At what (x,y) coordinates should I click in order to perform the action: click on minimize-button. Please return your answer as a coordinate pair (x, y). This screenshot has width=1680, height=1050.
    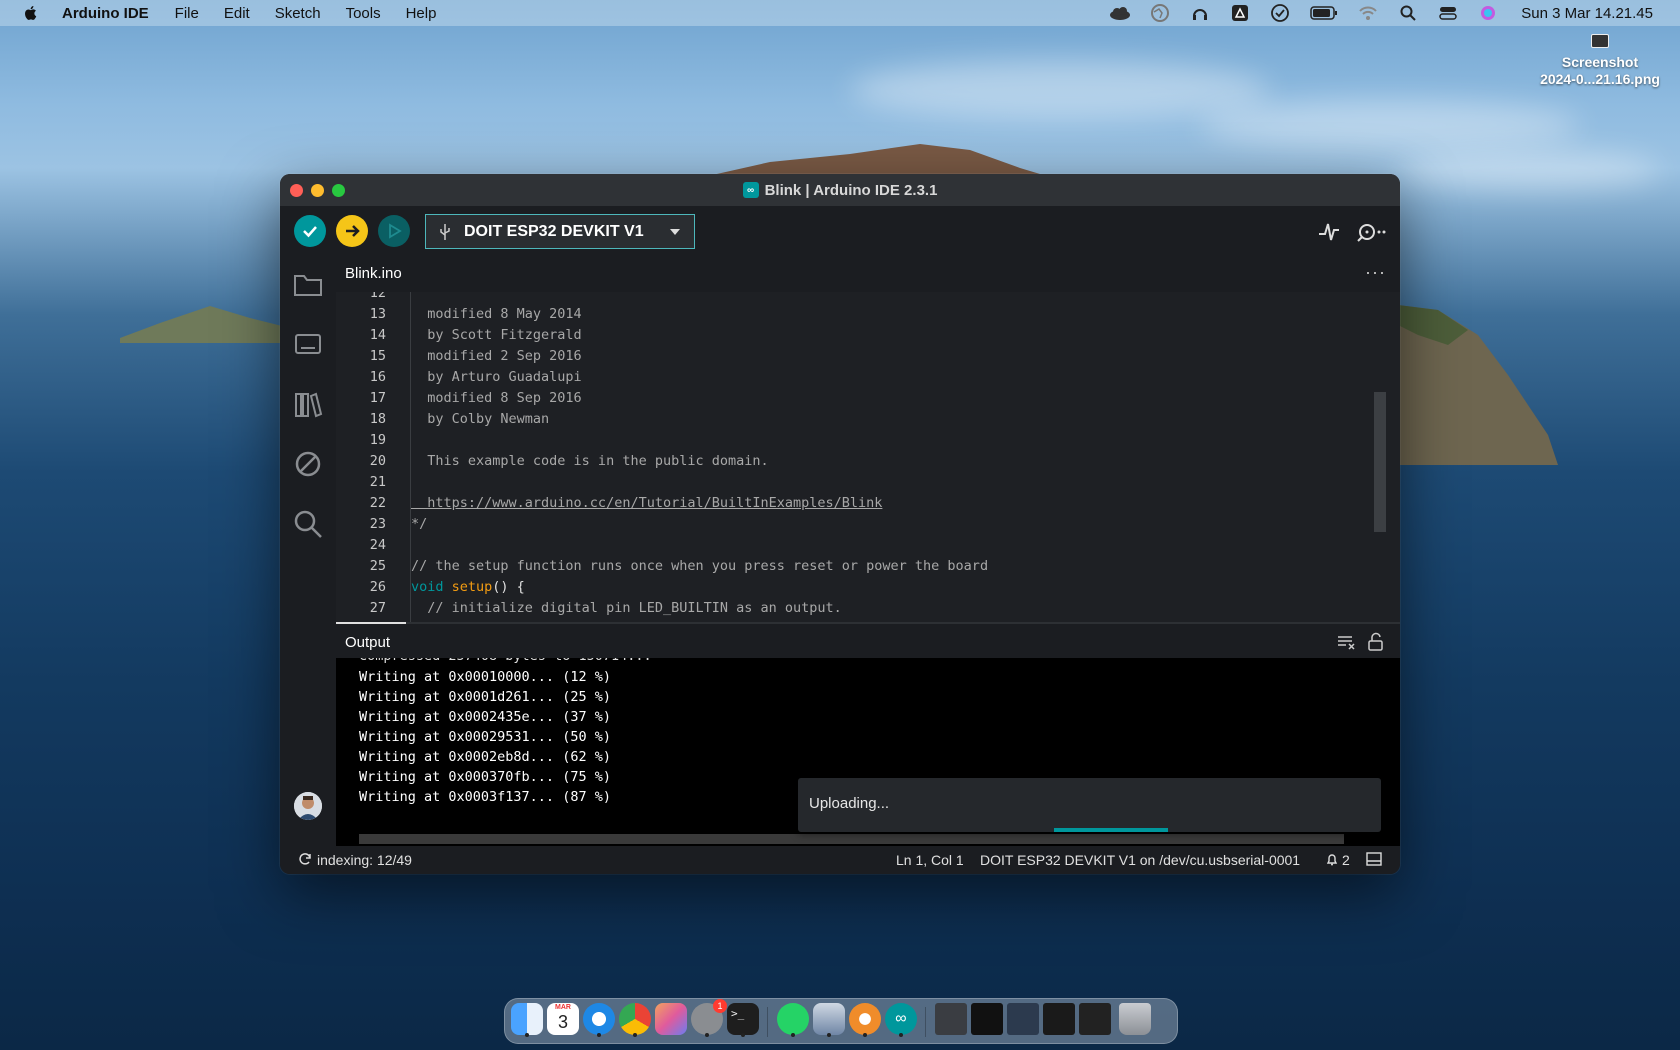
    Looking at the image, I should click on (317, 190).